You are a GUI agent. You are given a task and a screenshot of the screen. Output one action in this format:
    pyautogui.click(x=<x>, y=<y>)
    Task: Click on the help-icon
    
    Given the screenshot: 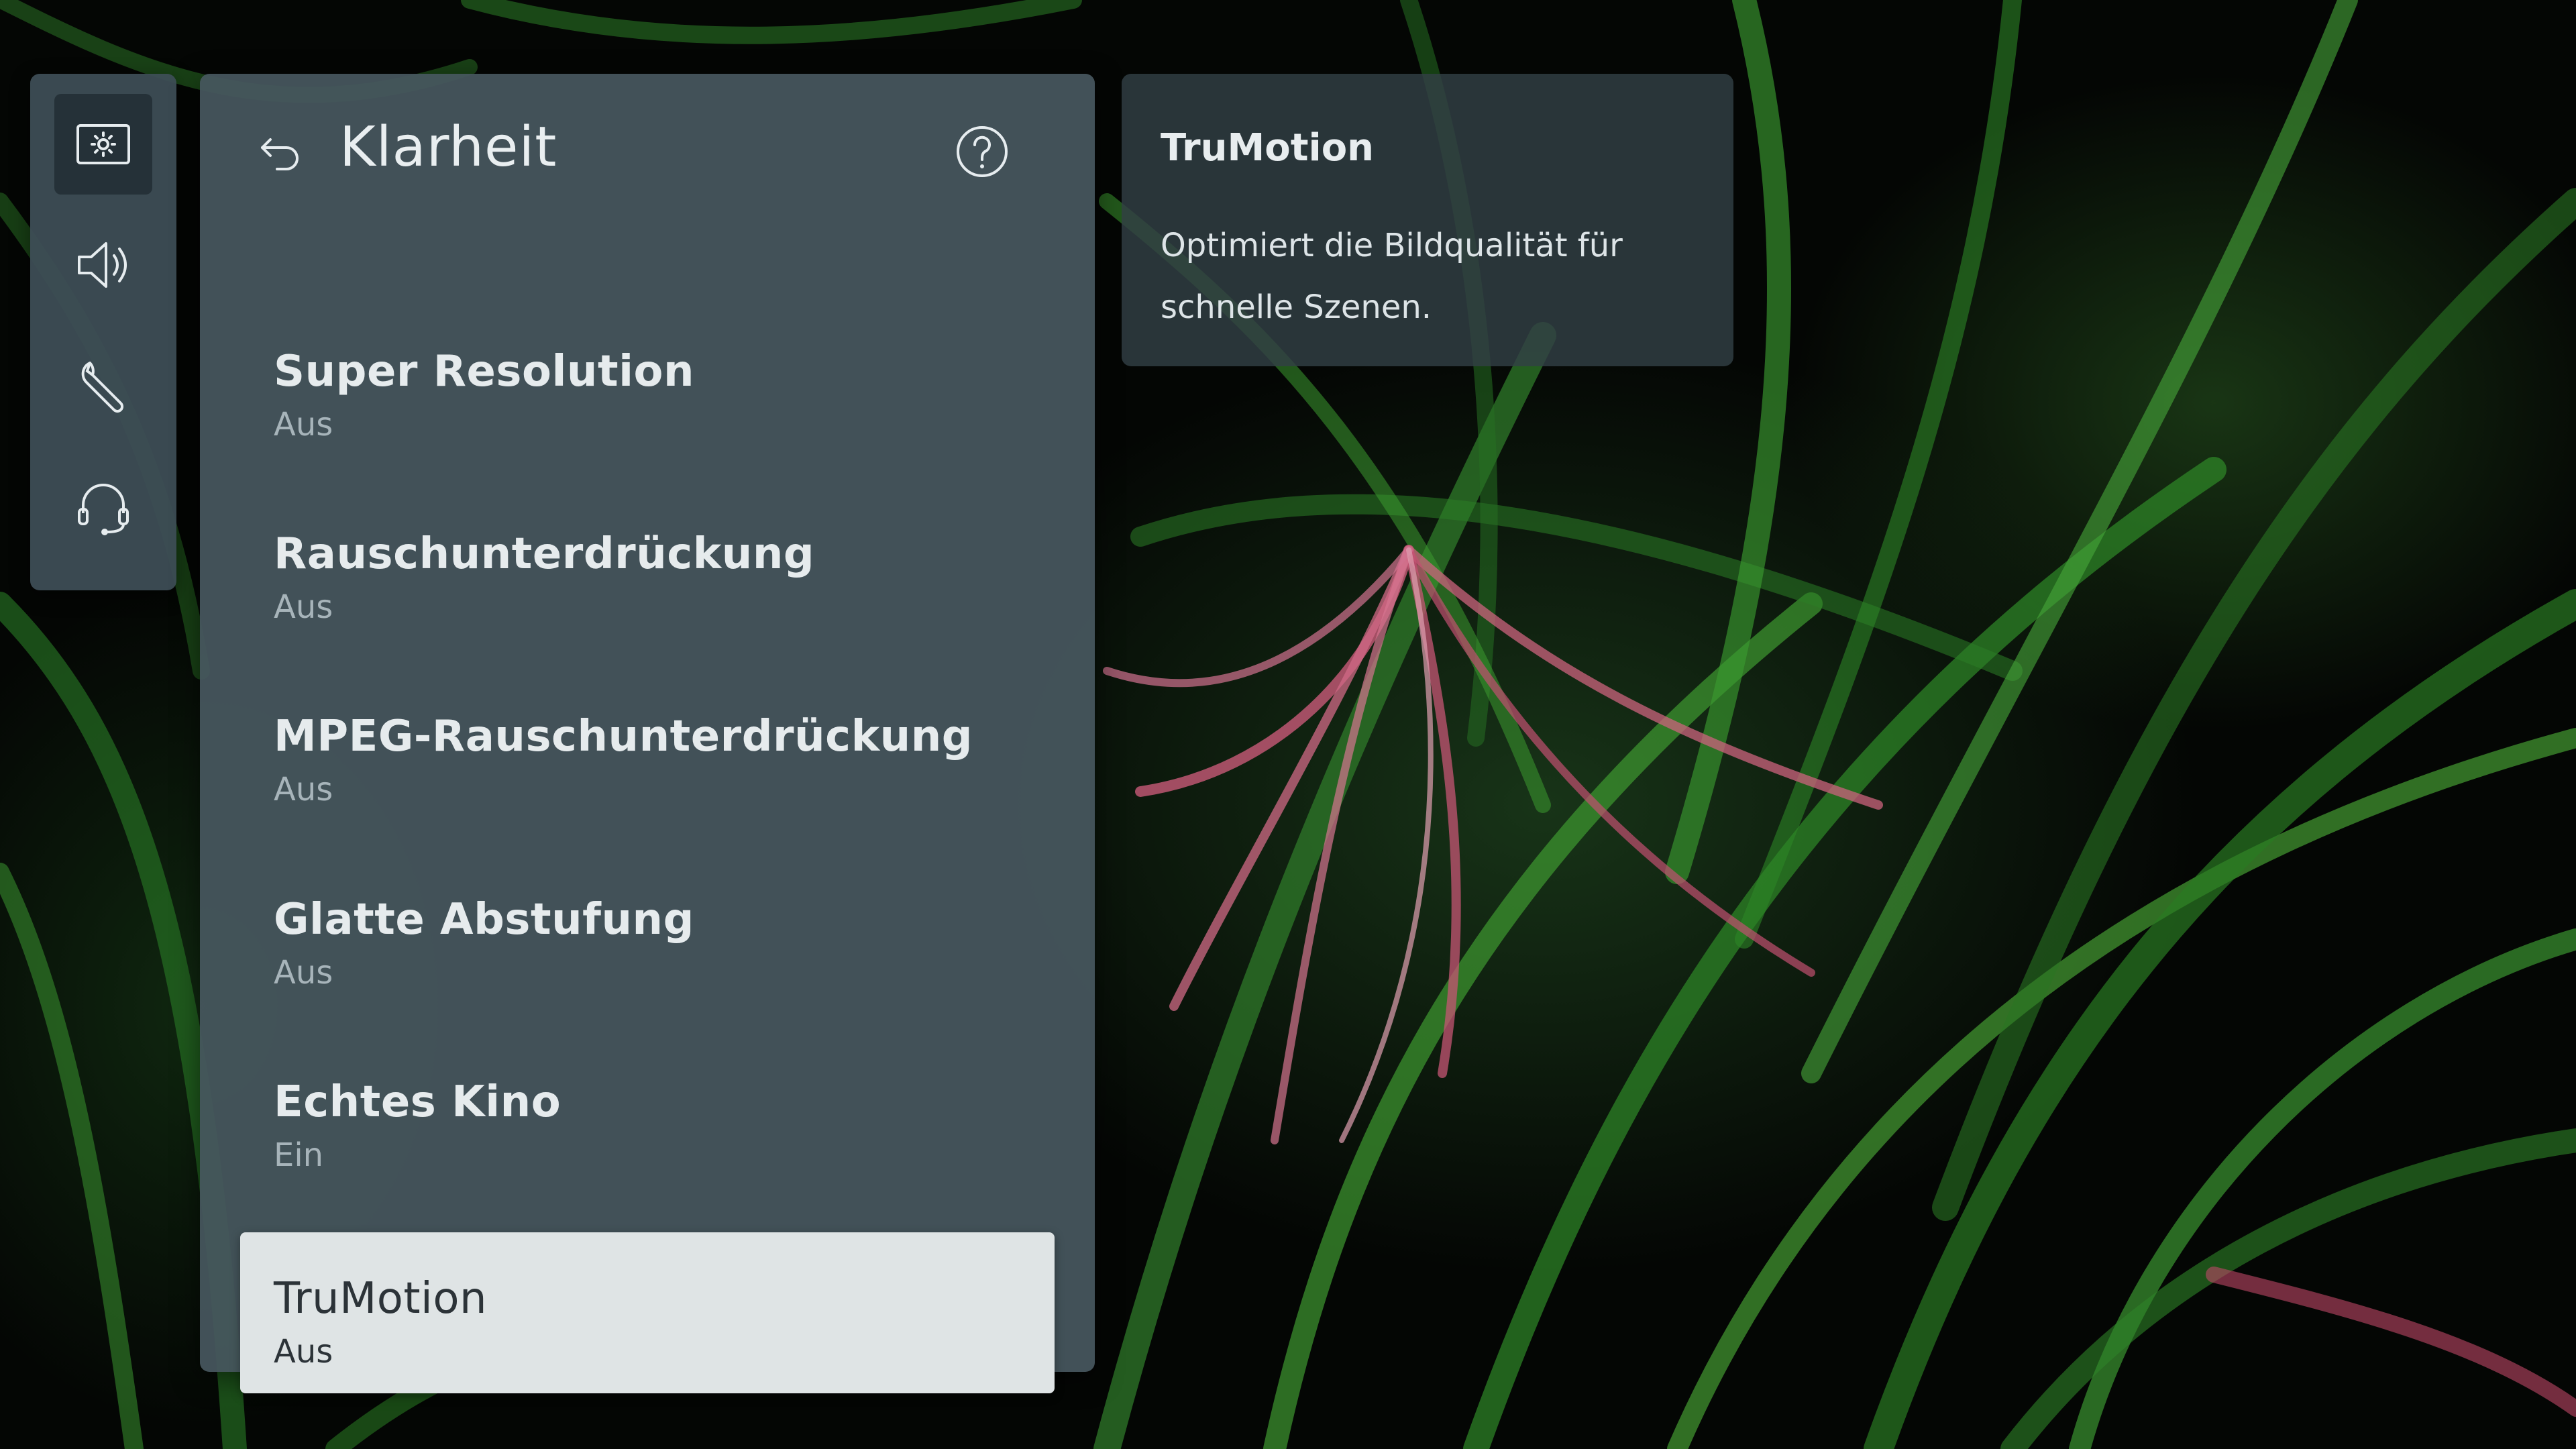 What is the action you would take?
    pyautogui.click(x=982, y=151)
    